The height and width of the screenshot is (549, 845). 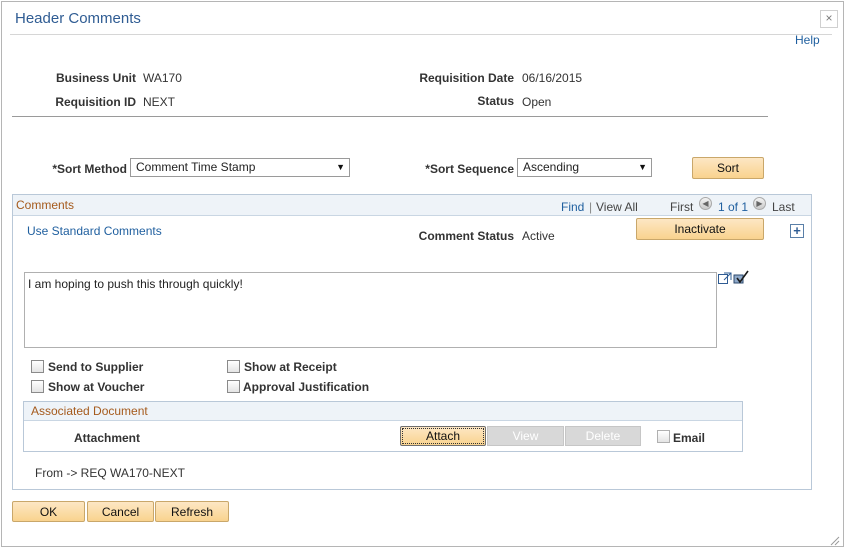 What do you see at coordinates (107, 438) in the screenshot?
I see `attachment-label: Attachment` at bounding box center [107, 438].